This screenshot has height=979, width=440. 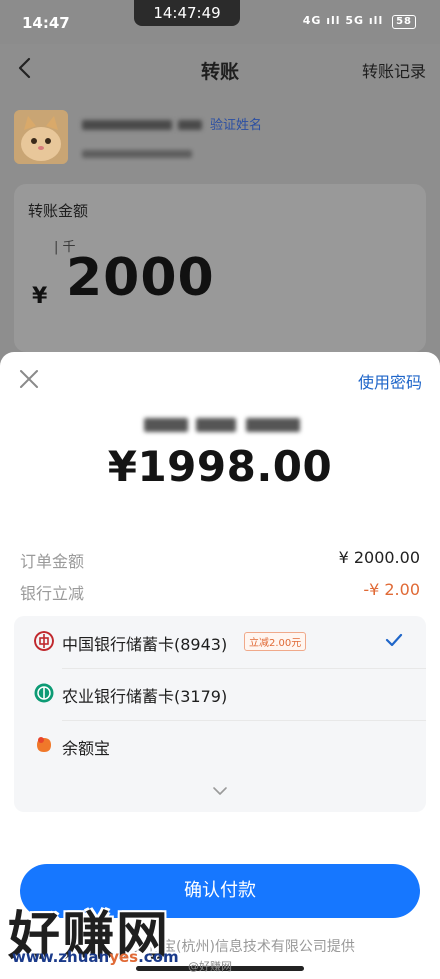 What do you see at coordinates (44, 744) in the screenshot?
I see `yuebao-icon` at bounding box center [44, 744].